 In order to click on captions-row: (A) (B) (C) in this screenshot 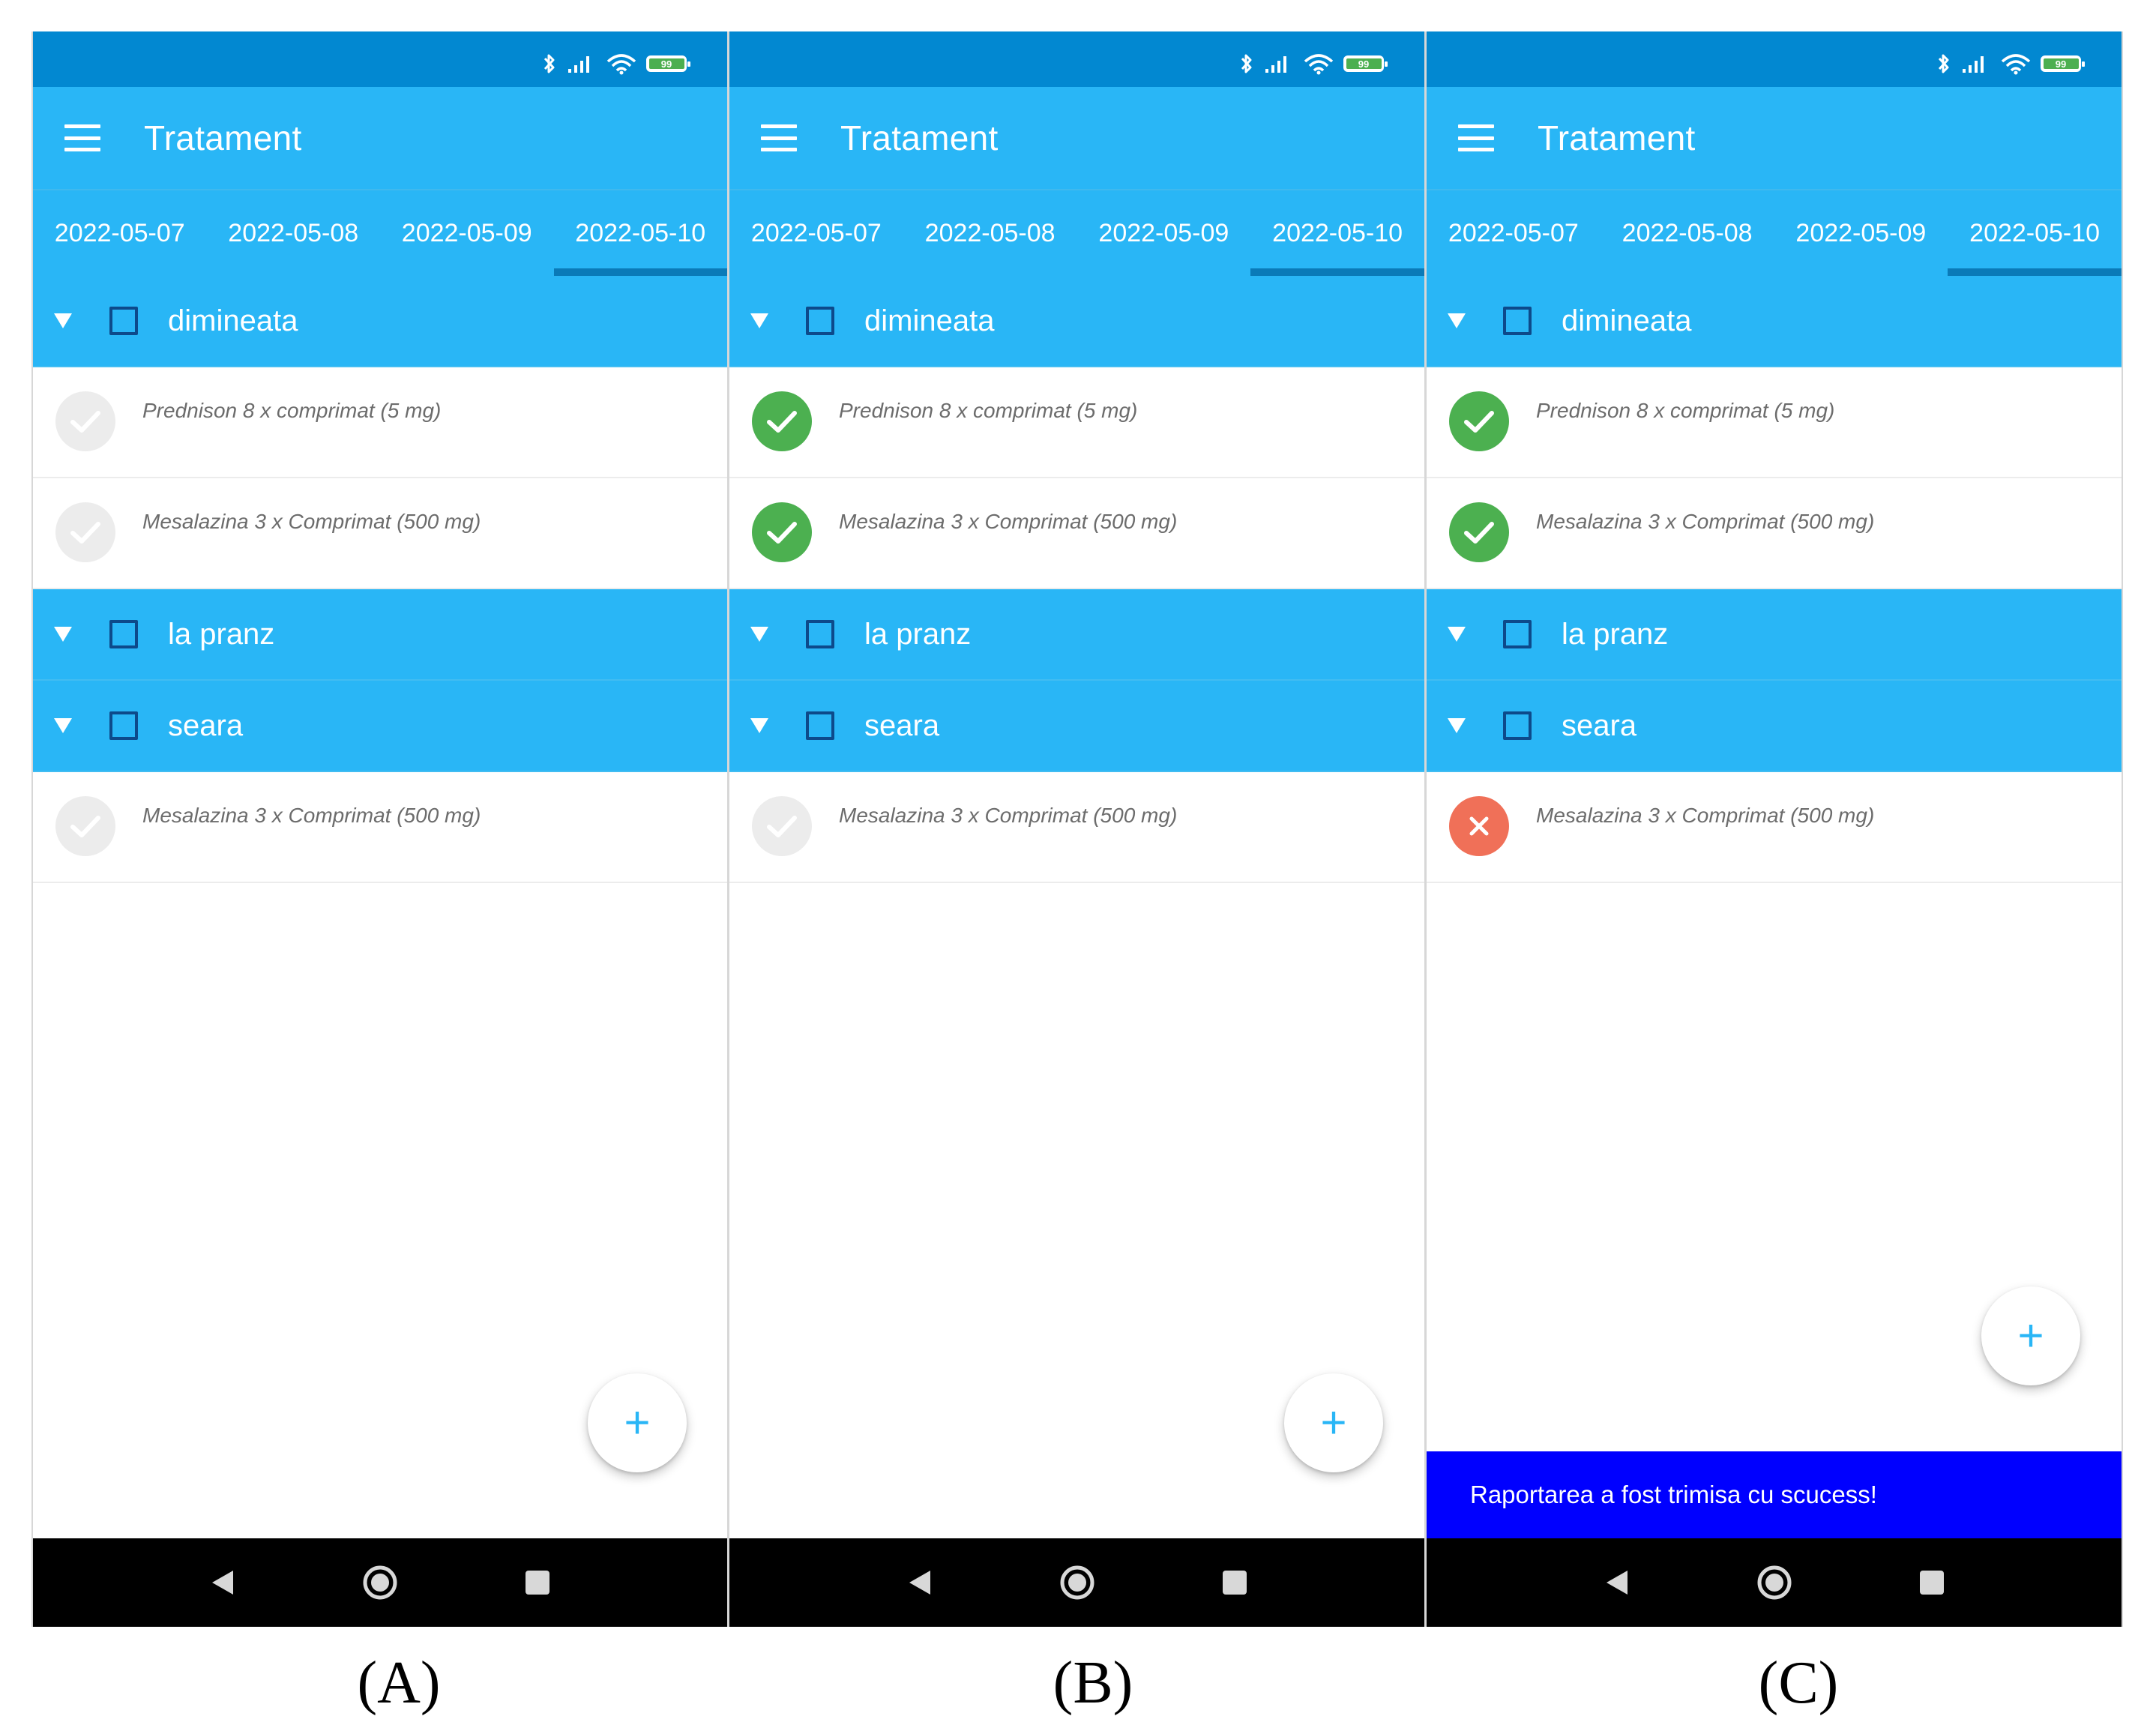, I will do `click(1078, 1686)`.